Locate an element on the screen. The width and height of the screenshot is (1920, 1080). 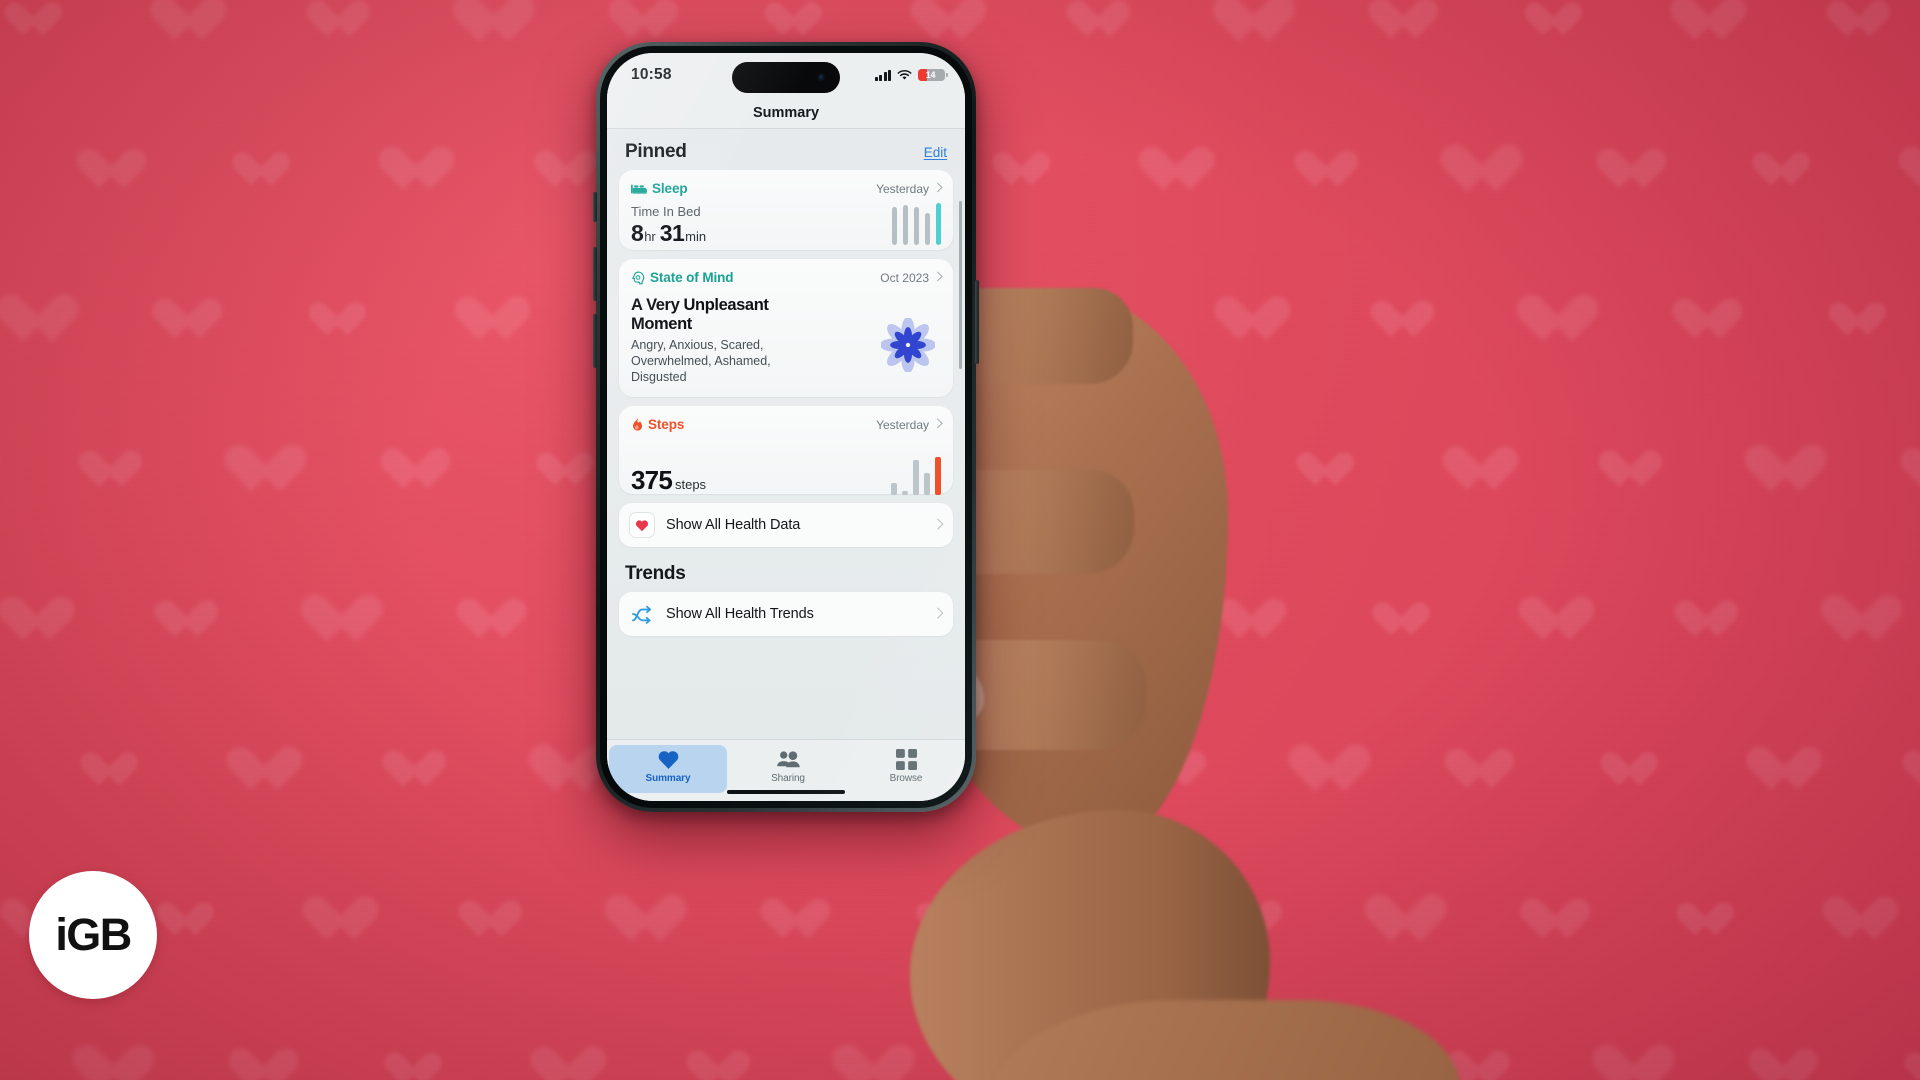
sleep-card: Sleep Yesterday Time In Bed 8hr 31min is located at coordinates (786, 210).